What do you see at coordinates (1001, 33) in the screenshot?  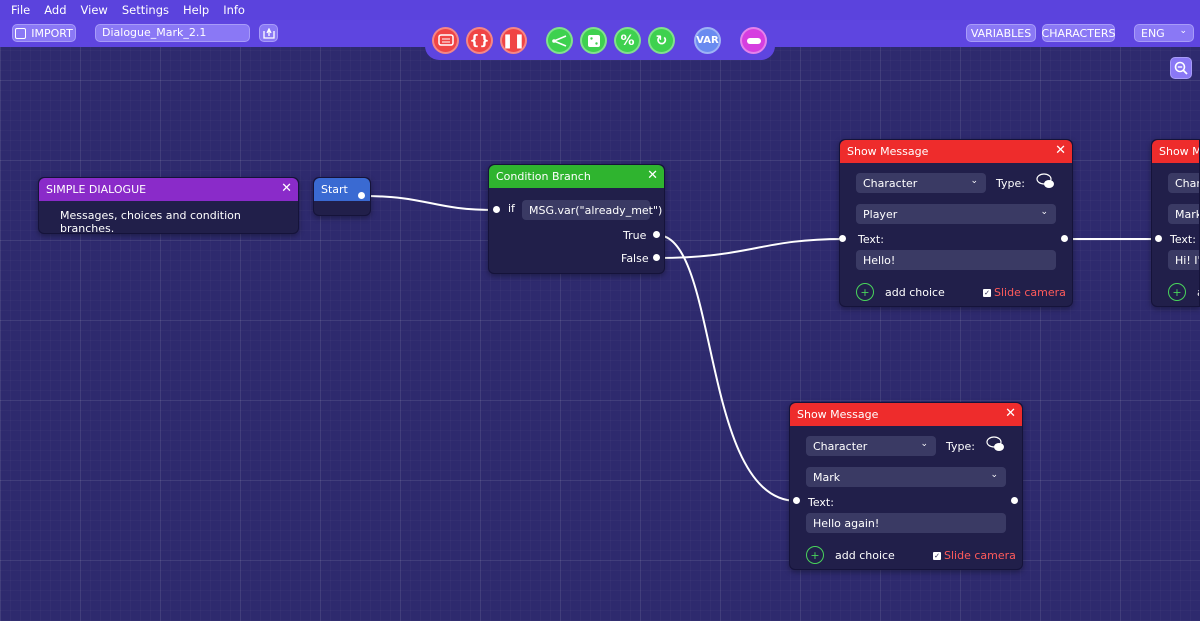 I see `variables-button: VARIABLES` at bounding box center [1001, 33].